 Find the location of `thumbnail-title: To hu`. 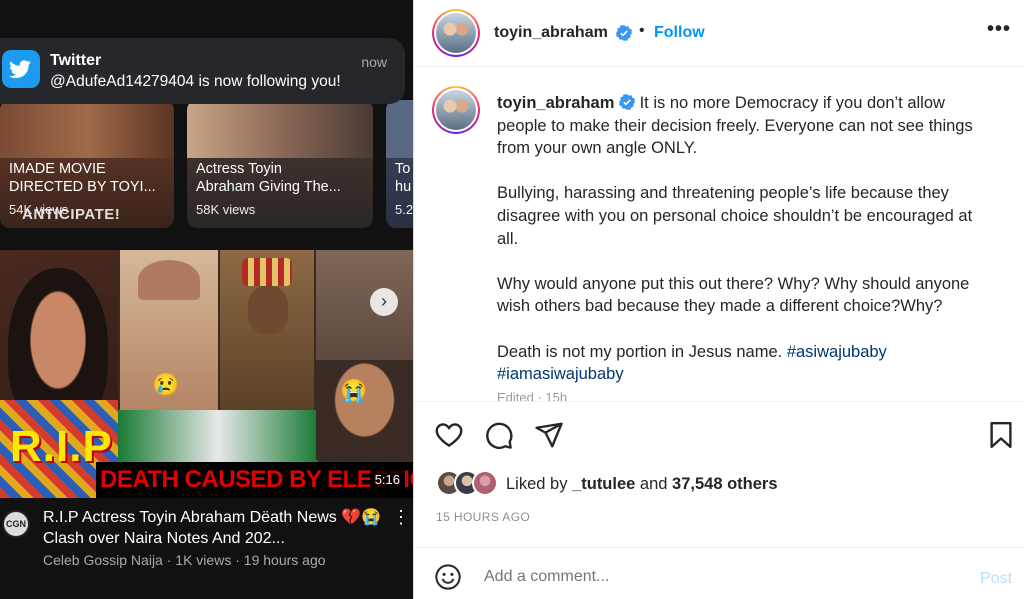

thumbnail-title: To hu is located at coordinates (403, 178).